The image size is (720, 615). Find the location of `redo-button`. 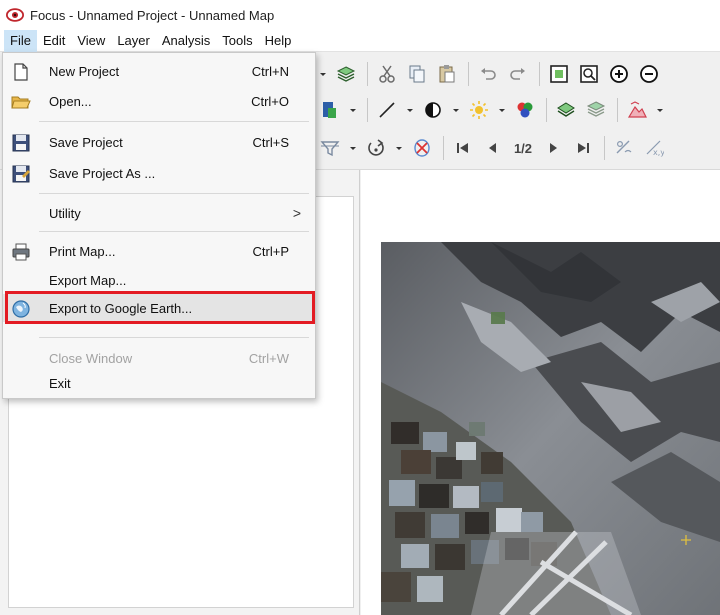

redo-button is located at coordinates (518, 74).